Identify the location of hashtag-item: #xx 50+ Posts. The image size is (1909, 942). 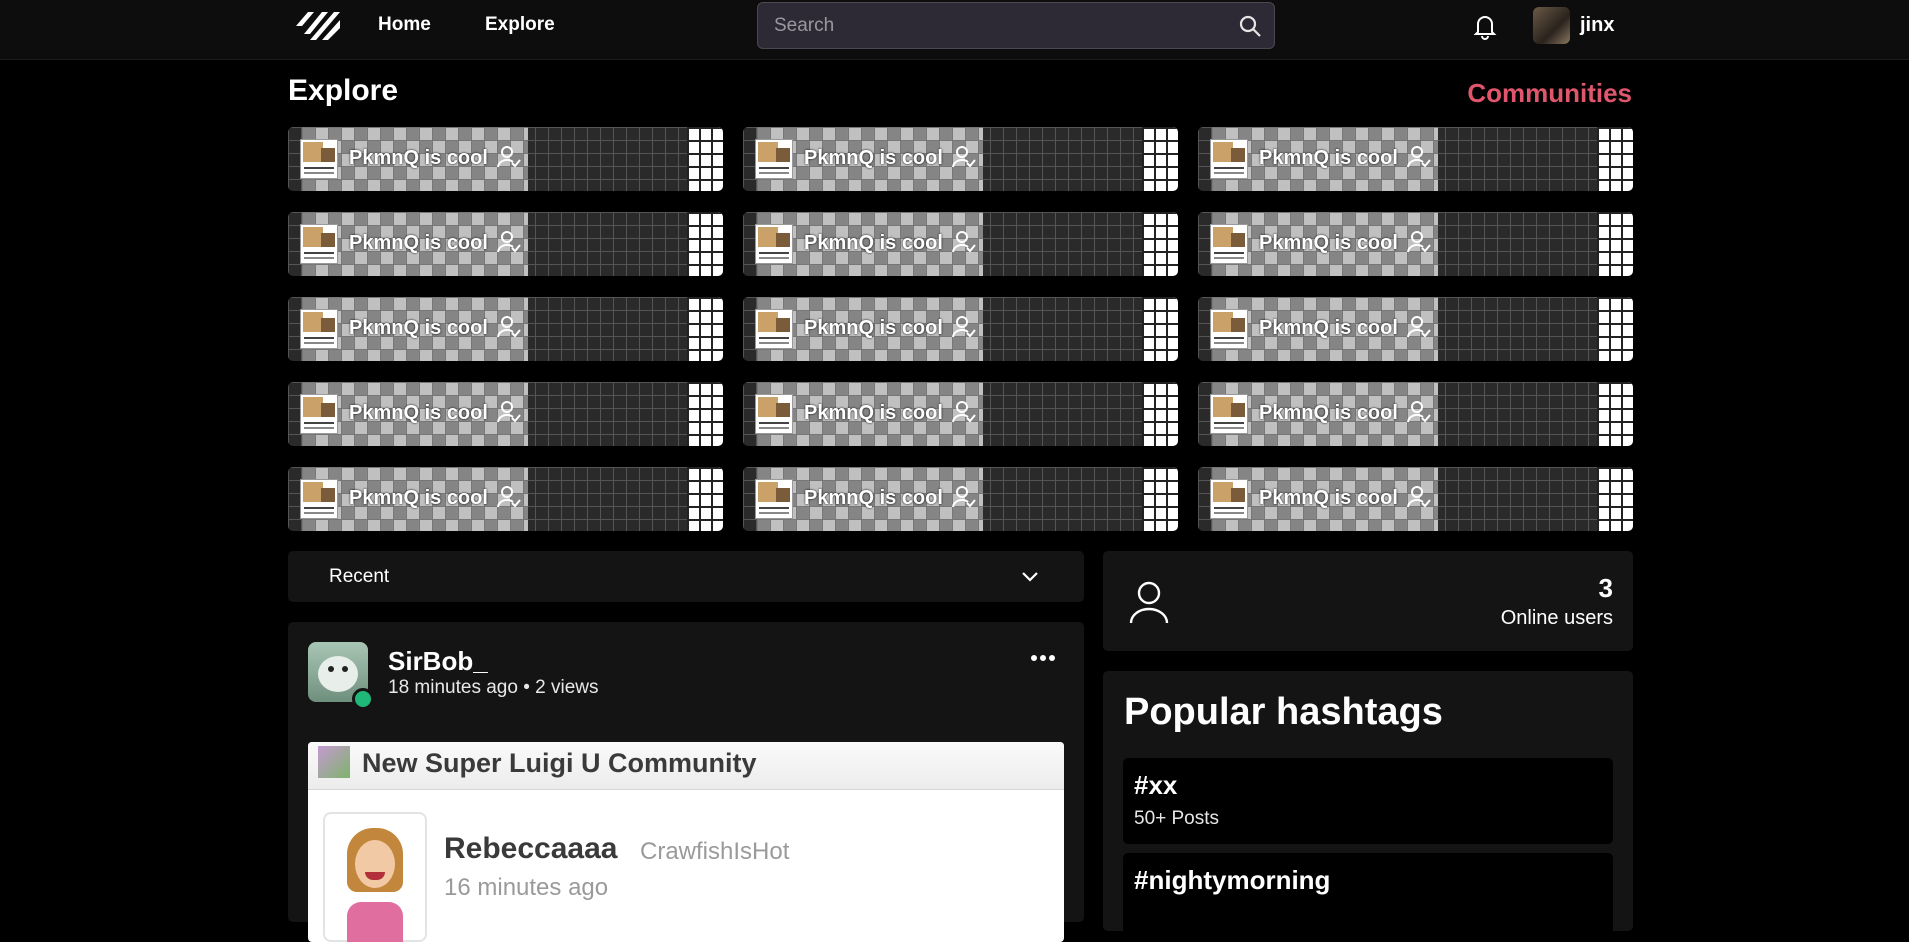
(1368, 801).